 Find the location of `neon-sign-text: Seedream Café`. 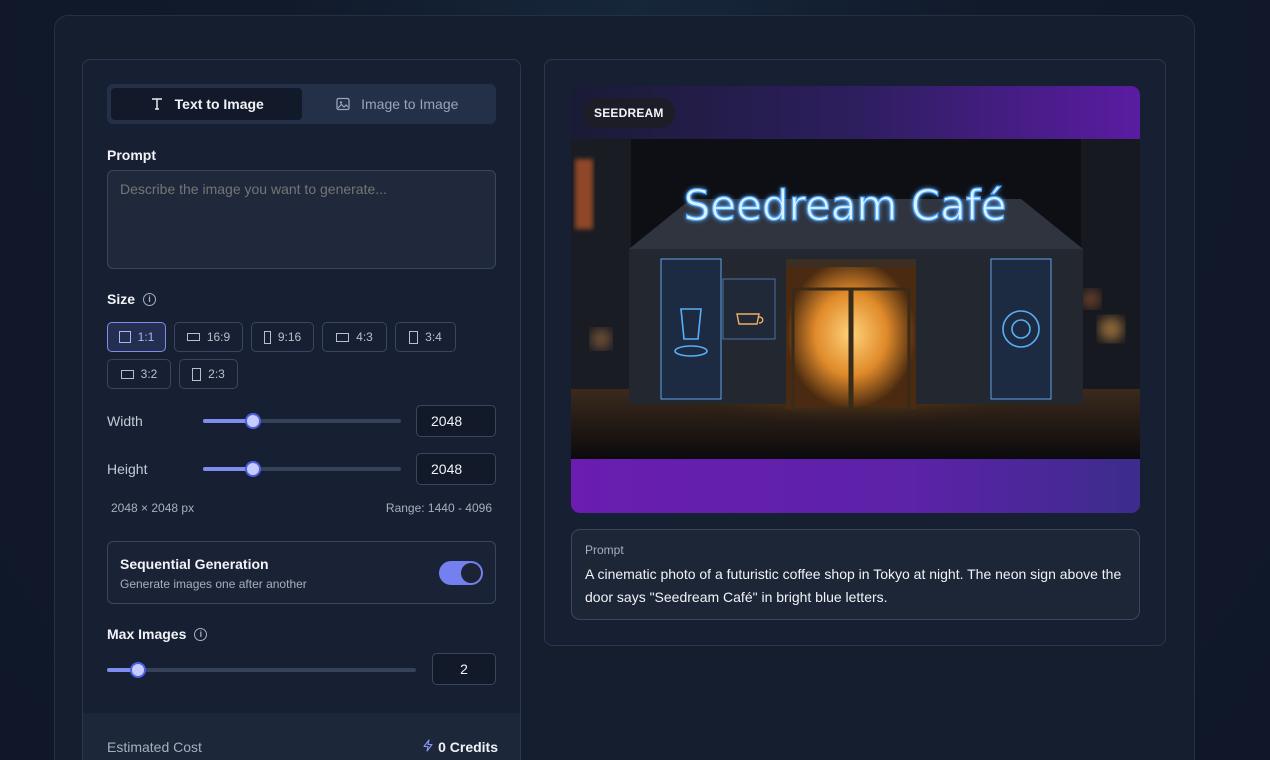

neon-sign-text: Seedream Café is located at coordinates (845, 205).